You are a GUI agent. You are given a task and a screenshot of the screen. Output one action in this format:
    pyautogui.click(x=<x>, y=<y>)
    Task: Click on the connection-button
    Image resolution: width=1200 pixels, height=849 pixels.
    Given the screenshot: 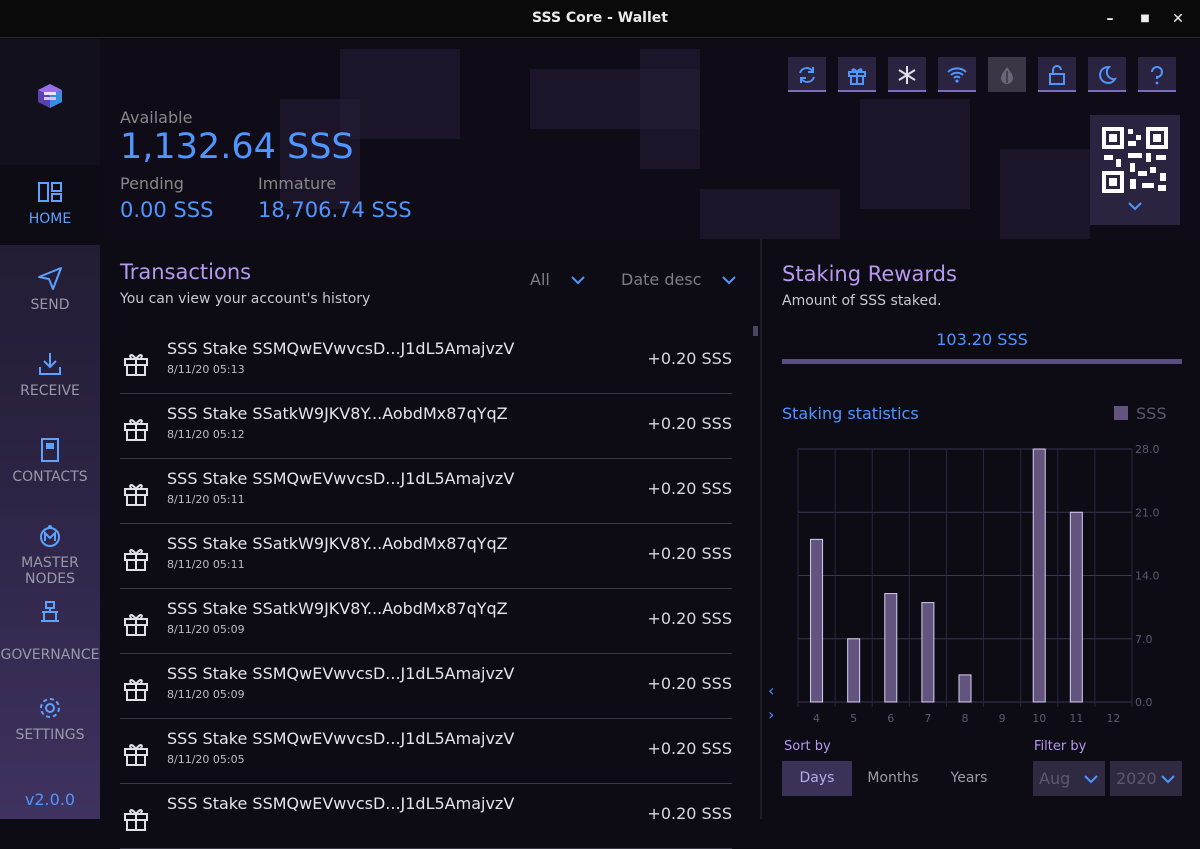 What is the action you would take?
    pyautogui.click(x=957, y=74)
    